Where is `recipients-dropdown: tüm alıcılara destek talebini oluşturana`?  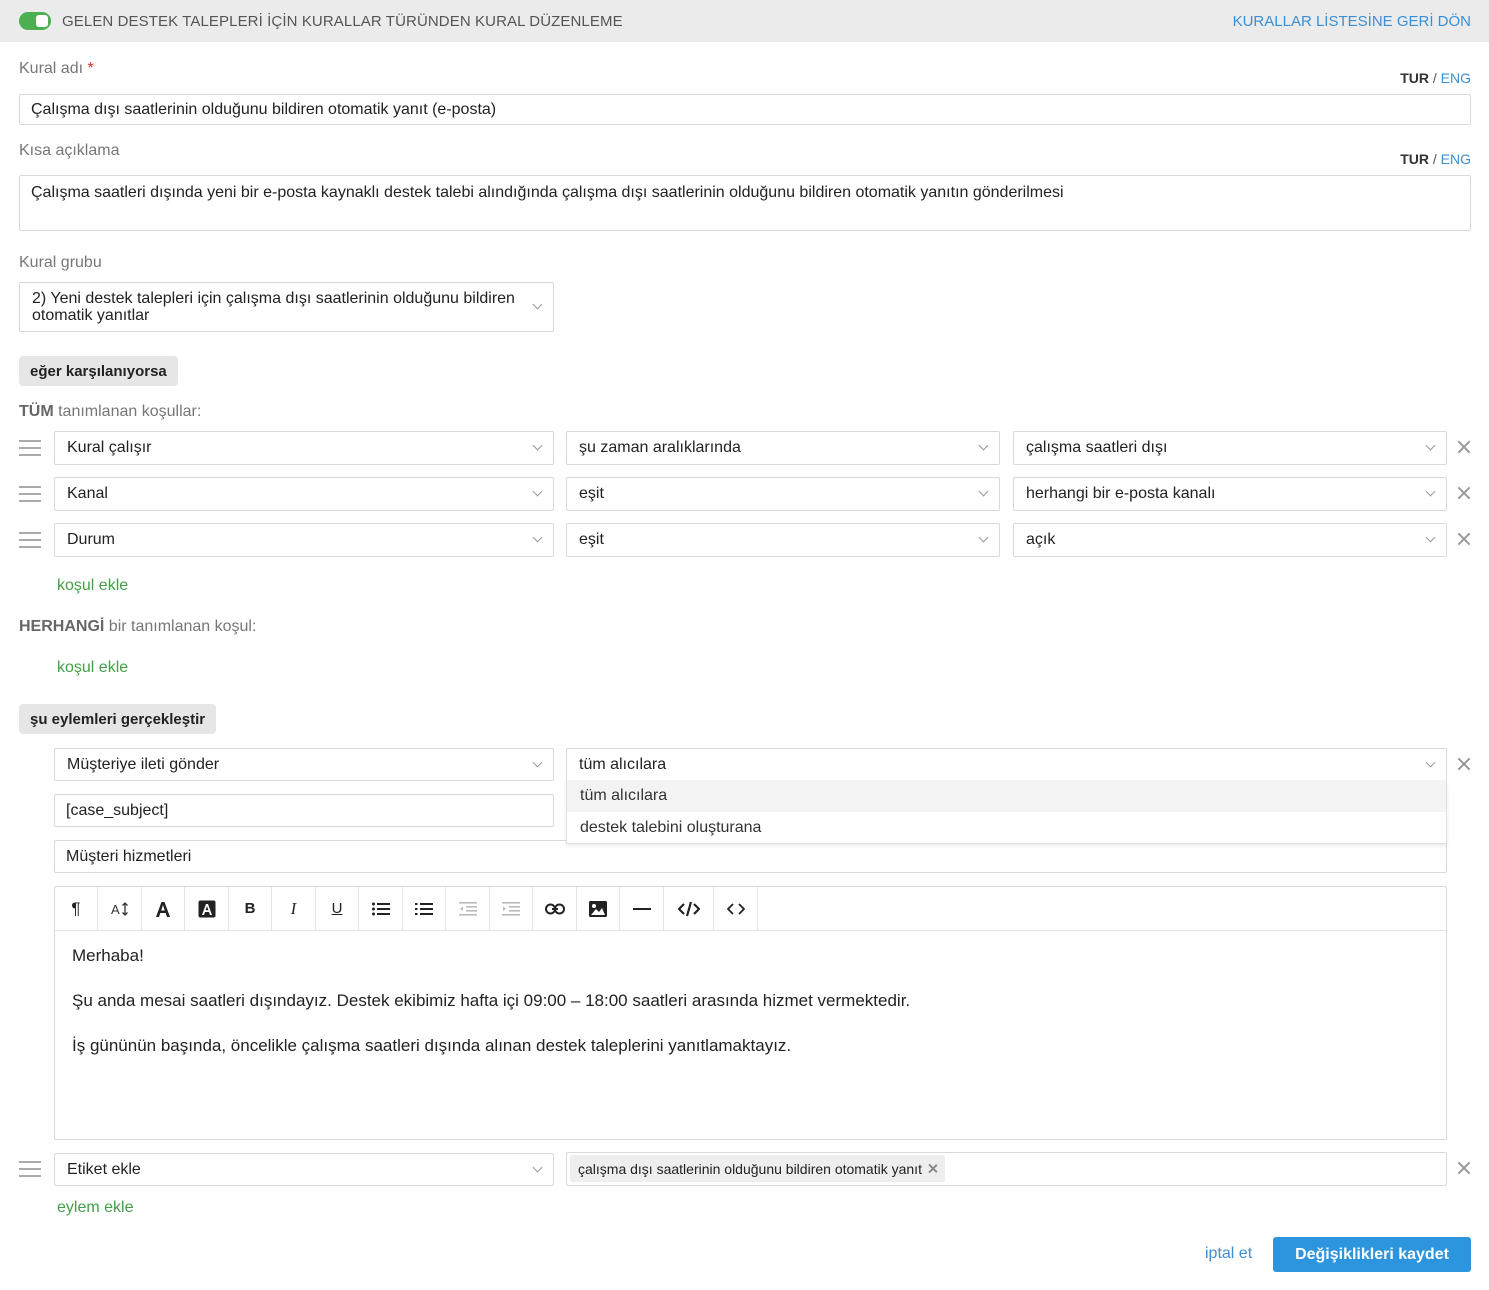 recipients-dropdown: tüm alıcılara destek talebini oluşturana is located at coordinates (1006, 812).